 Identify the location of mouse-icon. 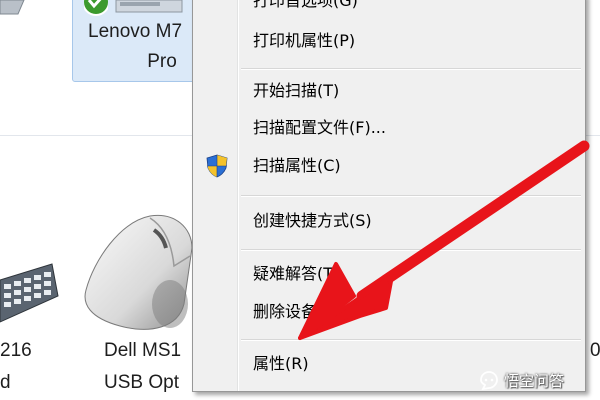
(140, 273).